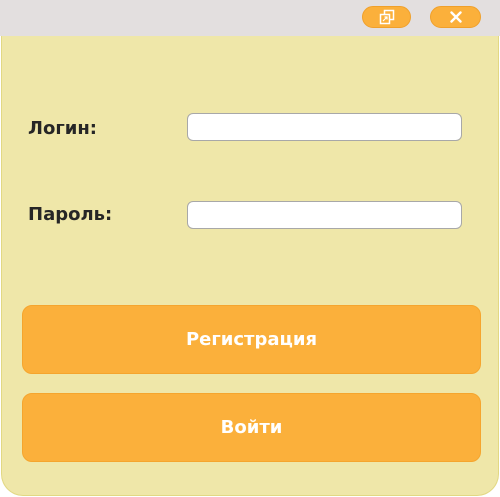 Image resolution: width=500 pixels, height=497 pixels. What do you see at coordinates (70, 214) in the screenshot?
I see `password-label: Пароль:` at bounding box center [70, 214].